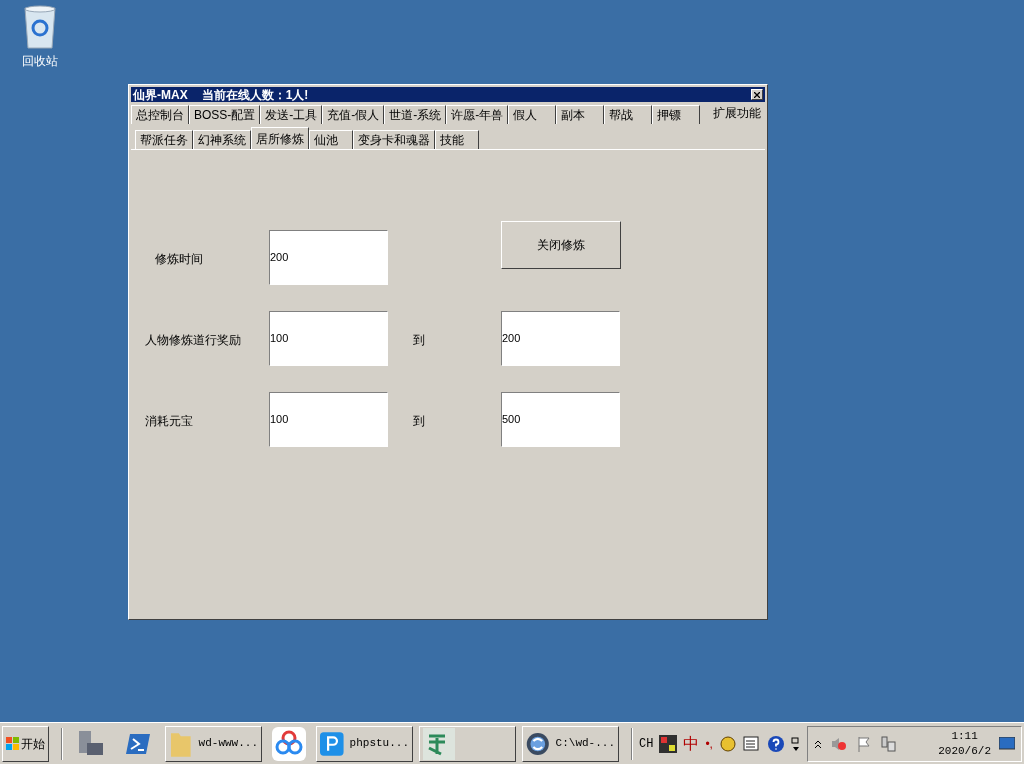 This screenshot has width=1024, height=764. What do you see at coordinates (394, 139) in the screenshot?
I see `tab: 变身卡和魂器` at bounding box center [394, 139].